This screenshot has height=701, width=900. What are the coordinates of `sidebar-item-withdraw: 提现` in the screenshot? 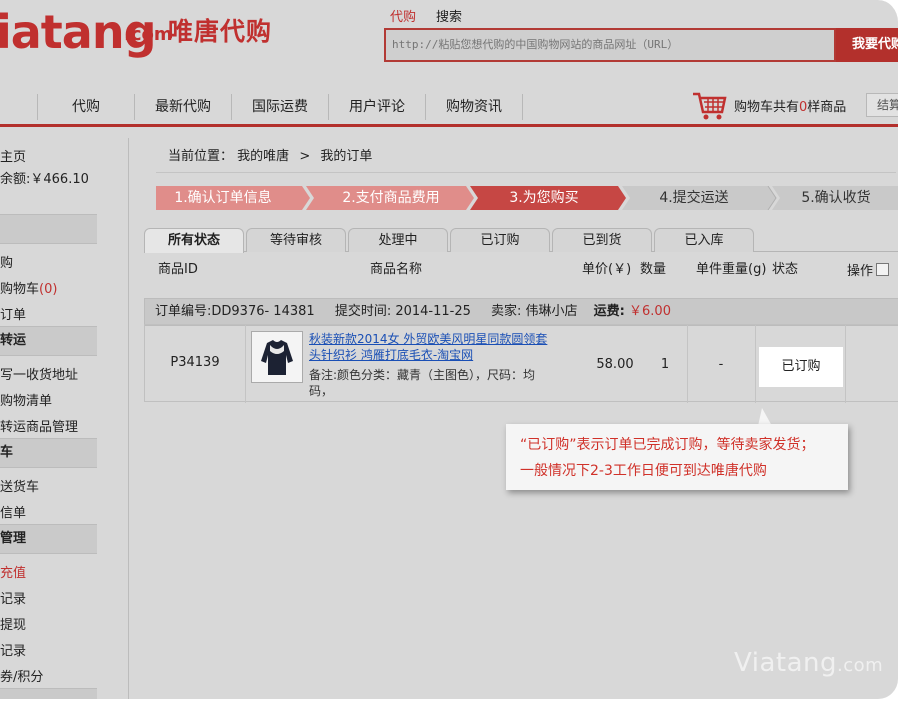 It's located at (13, 623).